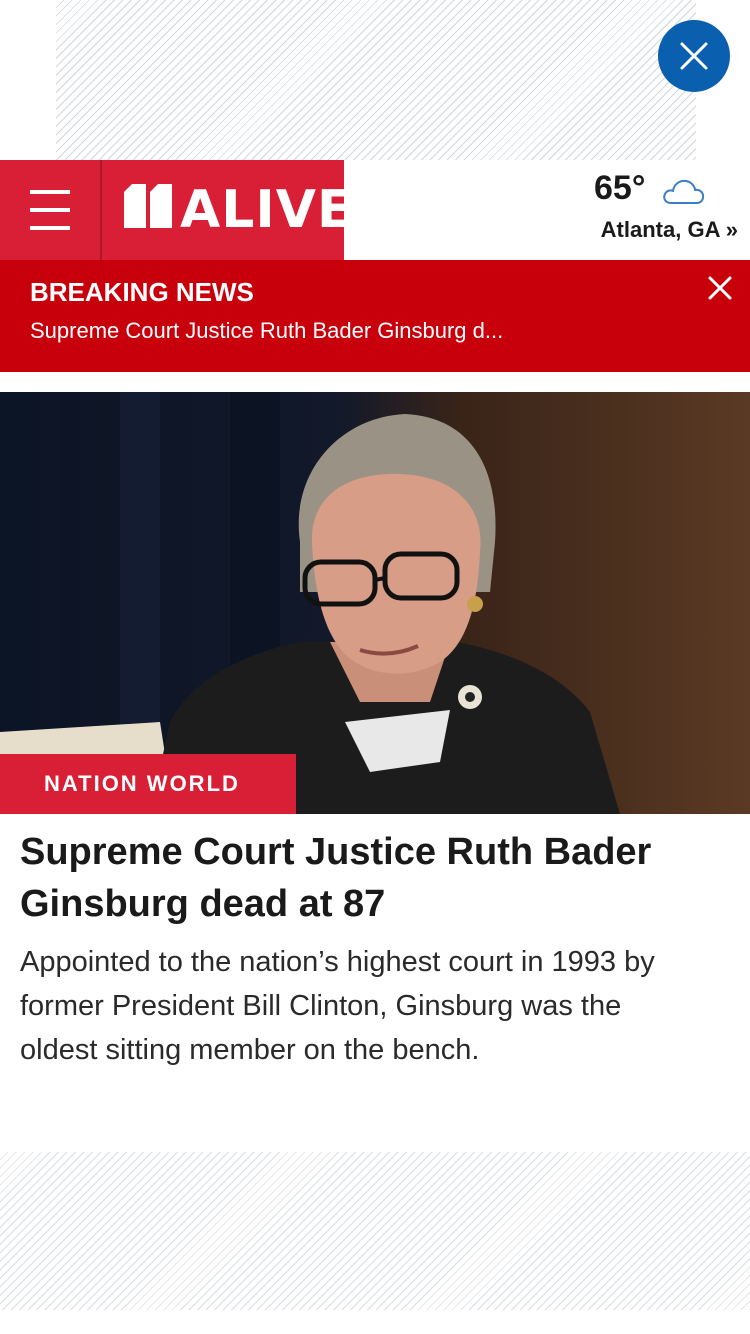 This screenshot has width=750, height=1334. What do you see at coordinates (148, 206) in the screenshot?
I see `eleven-logo-icon` at bounding box center [148, 206].